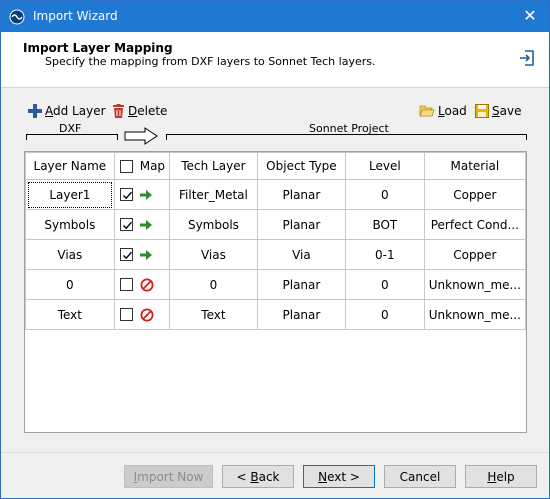 The height and width of the screenshot is (499, 550). What do you see at coordinates (213, 166) in the screenshot?
I see `col-header-tech-layer: Tech Layer` at bounding box center [213, 166].